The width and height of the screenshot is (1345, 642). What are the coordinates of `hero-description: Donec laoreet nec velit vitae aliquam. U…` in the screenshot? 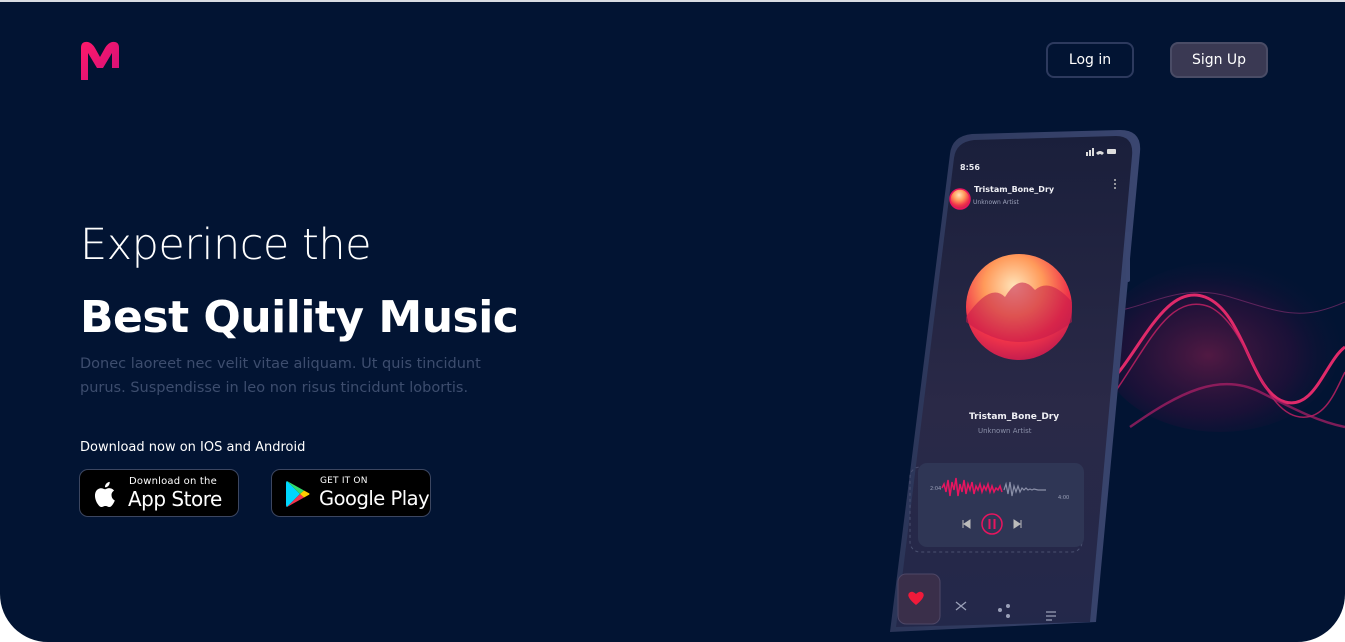 It's located at (280, 376).